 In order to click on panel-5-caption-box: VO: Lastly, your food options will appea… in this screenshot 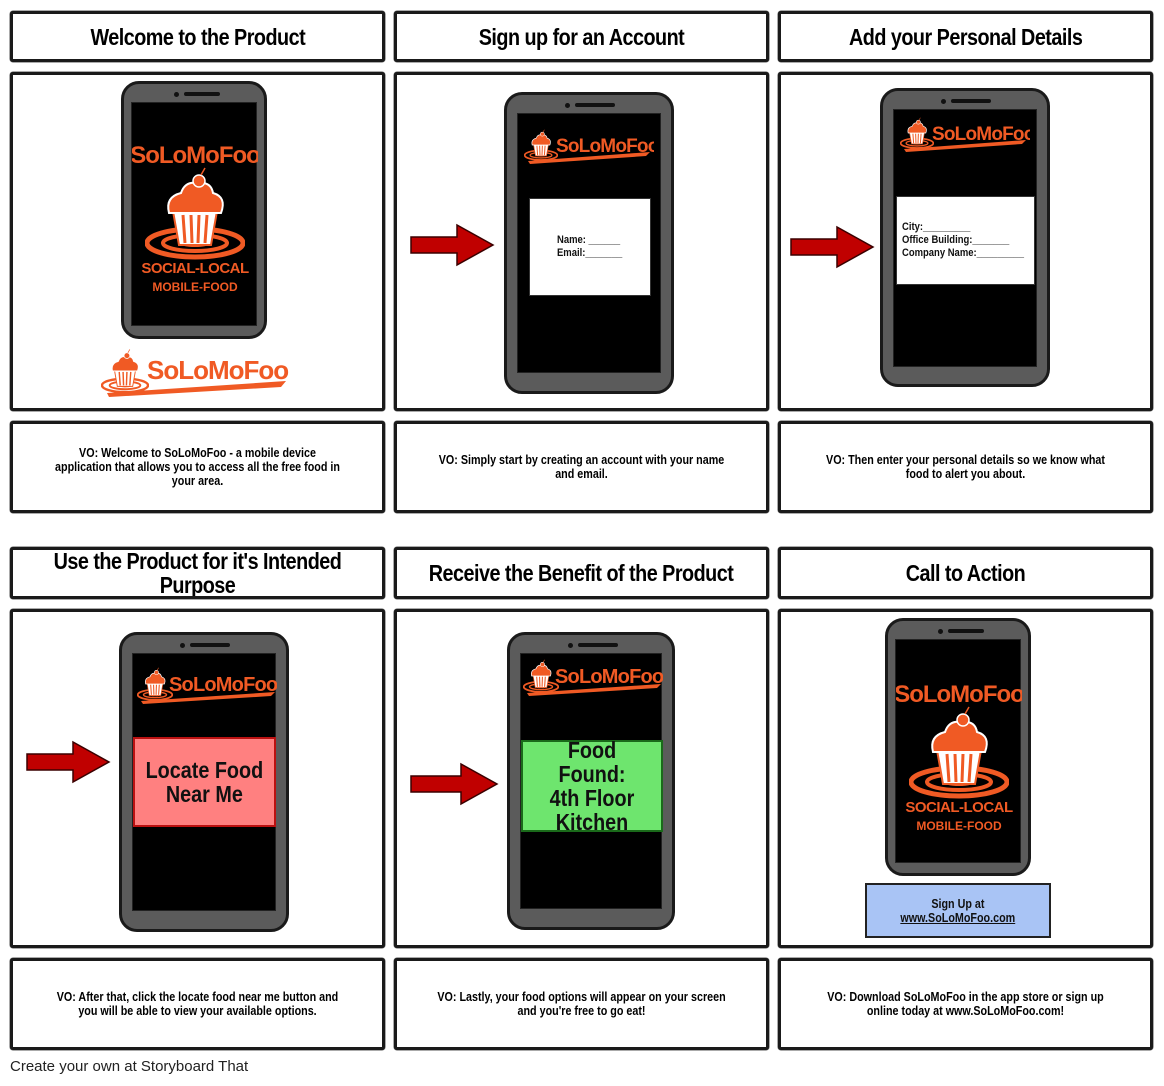, I will do `click(581, 1004)`.